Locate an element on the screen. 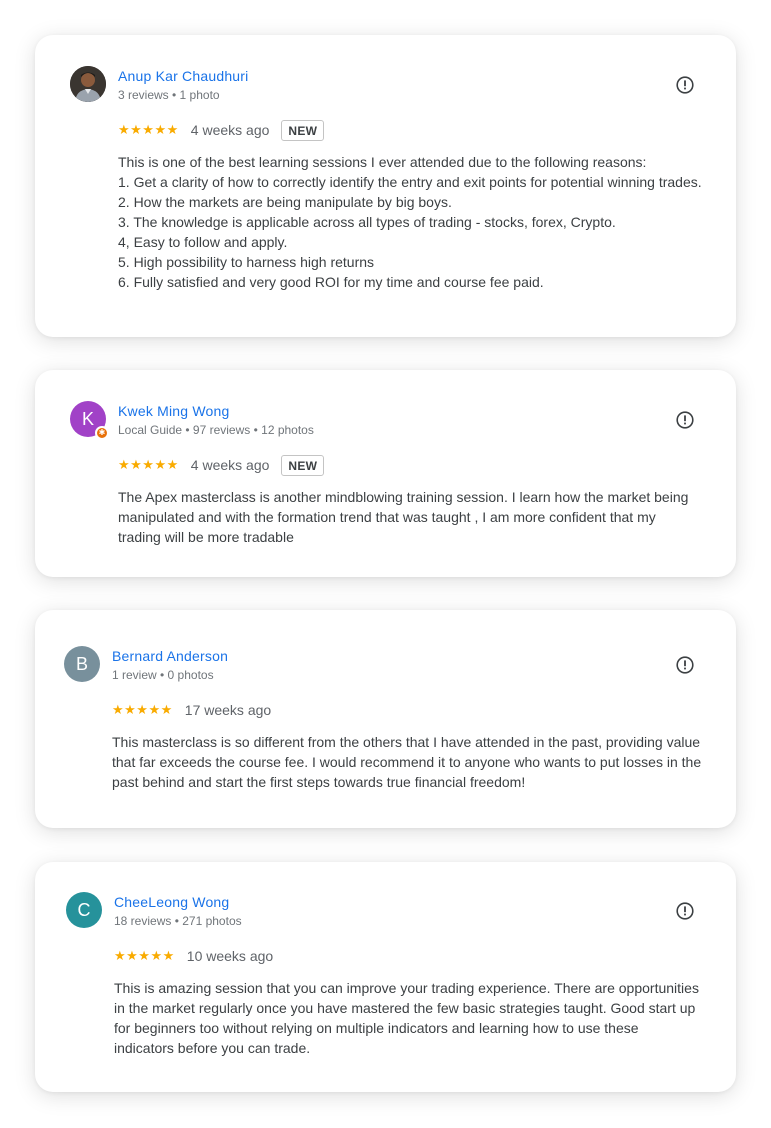 This screenshot has width=771, height=1128. avatar-initial: K is located at coordinates (87, 419).